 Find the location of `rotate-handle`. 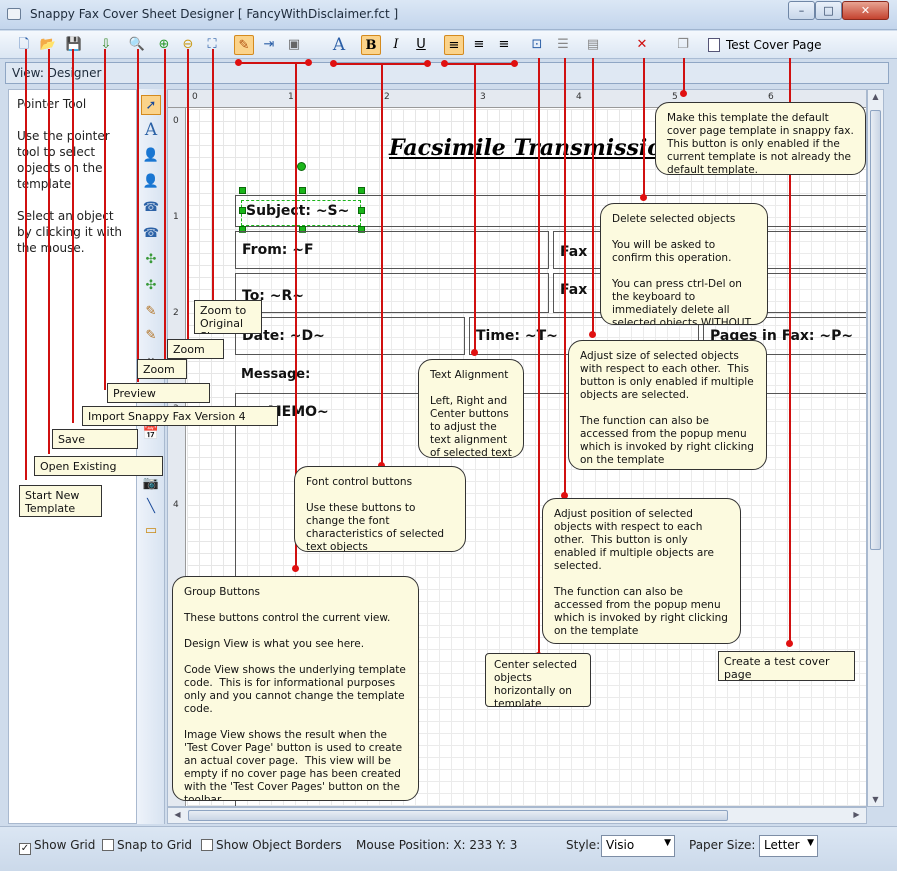

rotate-handle is located at coordinates (301, 166).